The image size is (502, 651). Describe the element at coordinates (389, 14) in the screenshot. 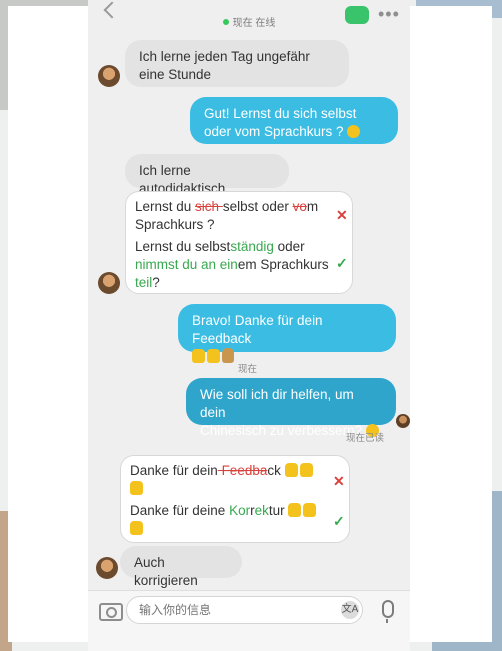

I see `more-icon: •••` at that location.